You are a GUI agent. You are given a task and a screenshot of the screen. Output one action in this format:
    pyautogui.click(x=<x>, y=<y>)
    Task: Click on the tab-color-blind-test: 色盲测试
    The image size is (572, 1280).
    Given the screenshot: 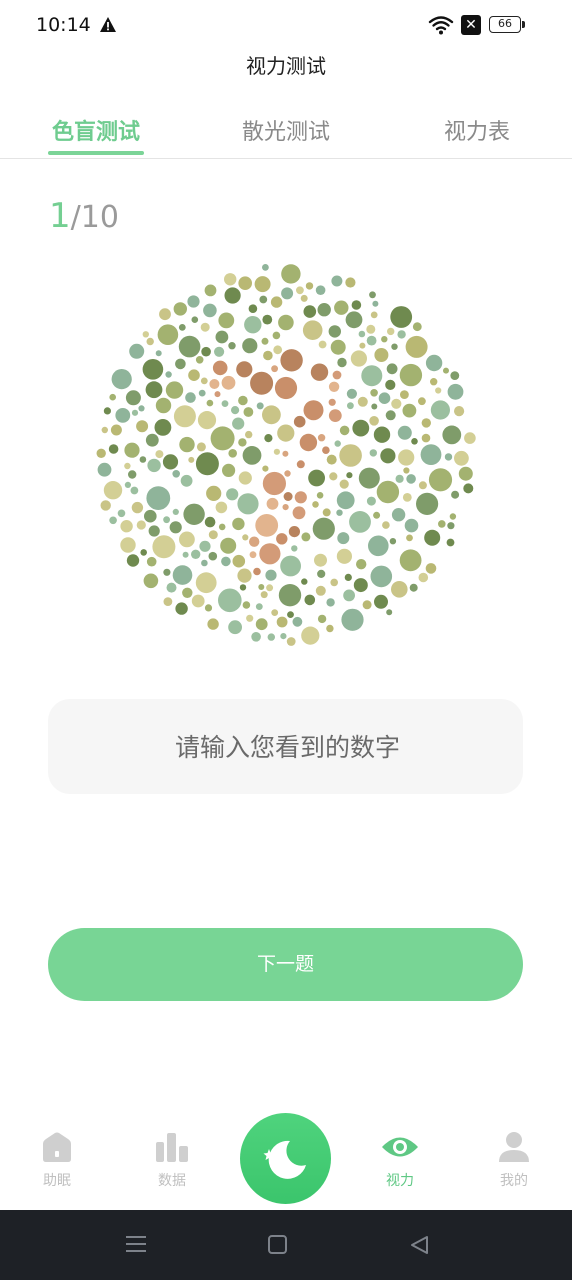 What is the action you would take?
    pyautogui.click(x=96, y=130)
    